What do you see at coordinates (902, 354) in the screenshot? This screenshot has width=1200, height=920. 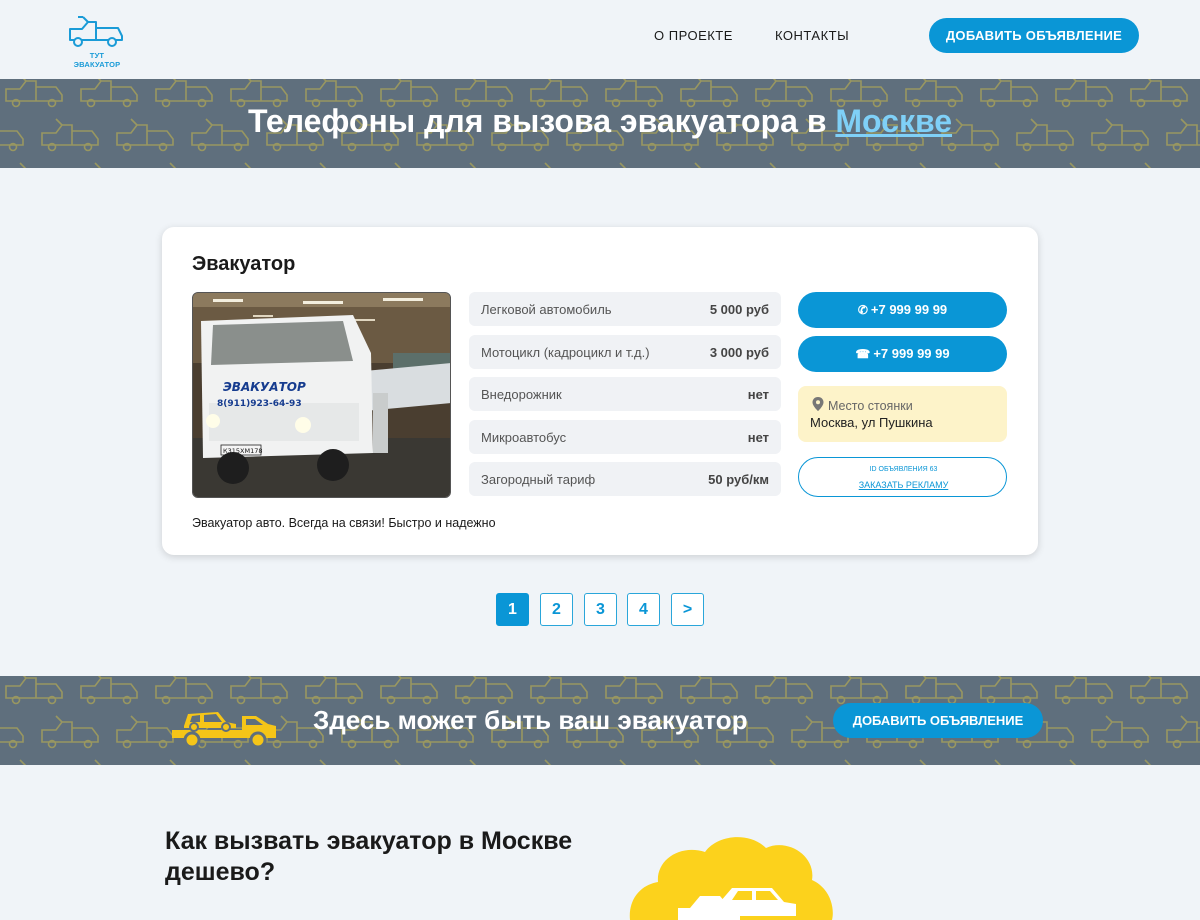 I see `phone-button-landline: ☎ +7 999 99 99` at bounding box center [902, 354].